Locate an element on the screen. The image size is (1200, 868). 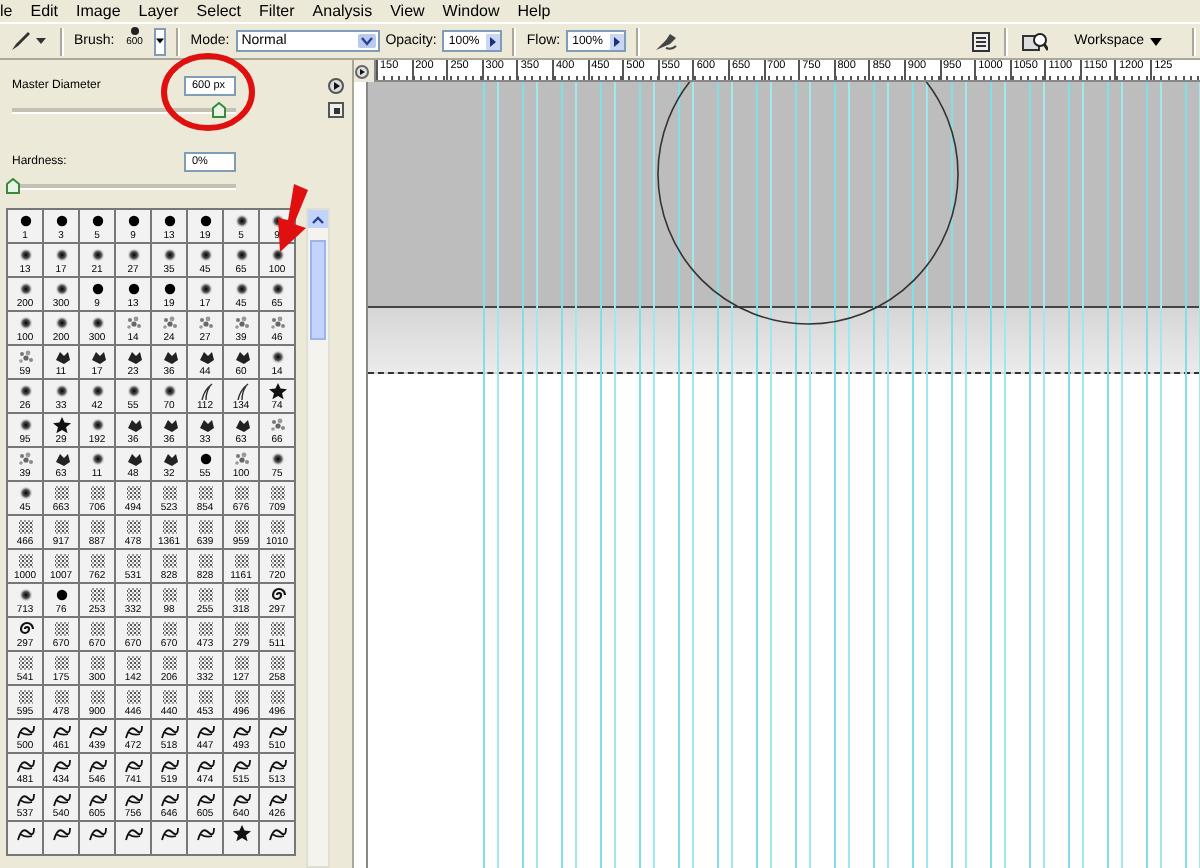
menu-item: Help is located at coordinates (534, 11).